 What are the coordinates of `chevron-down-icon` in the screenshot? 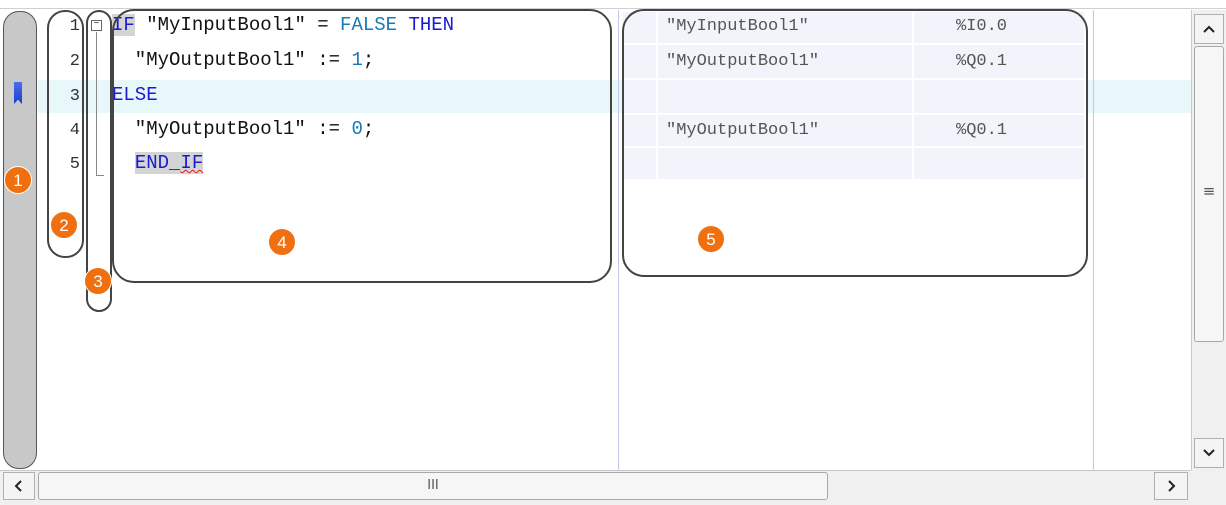 It's located at (1209, 453).